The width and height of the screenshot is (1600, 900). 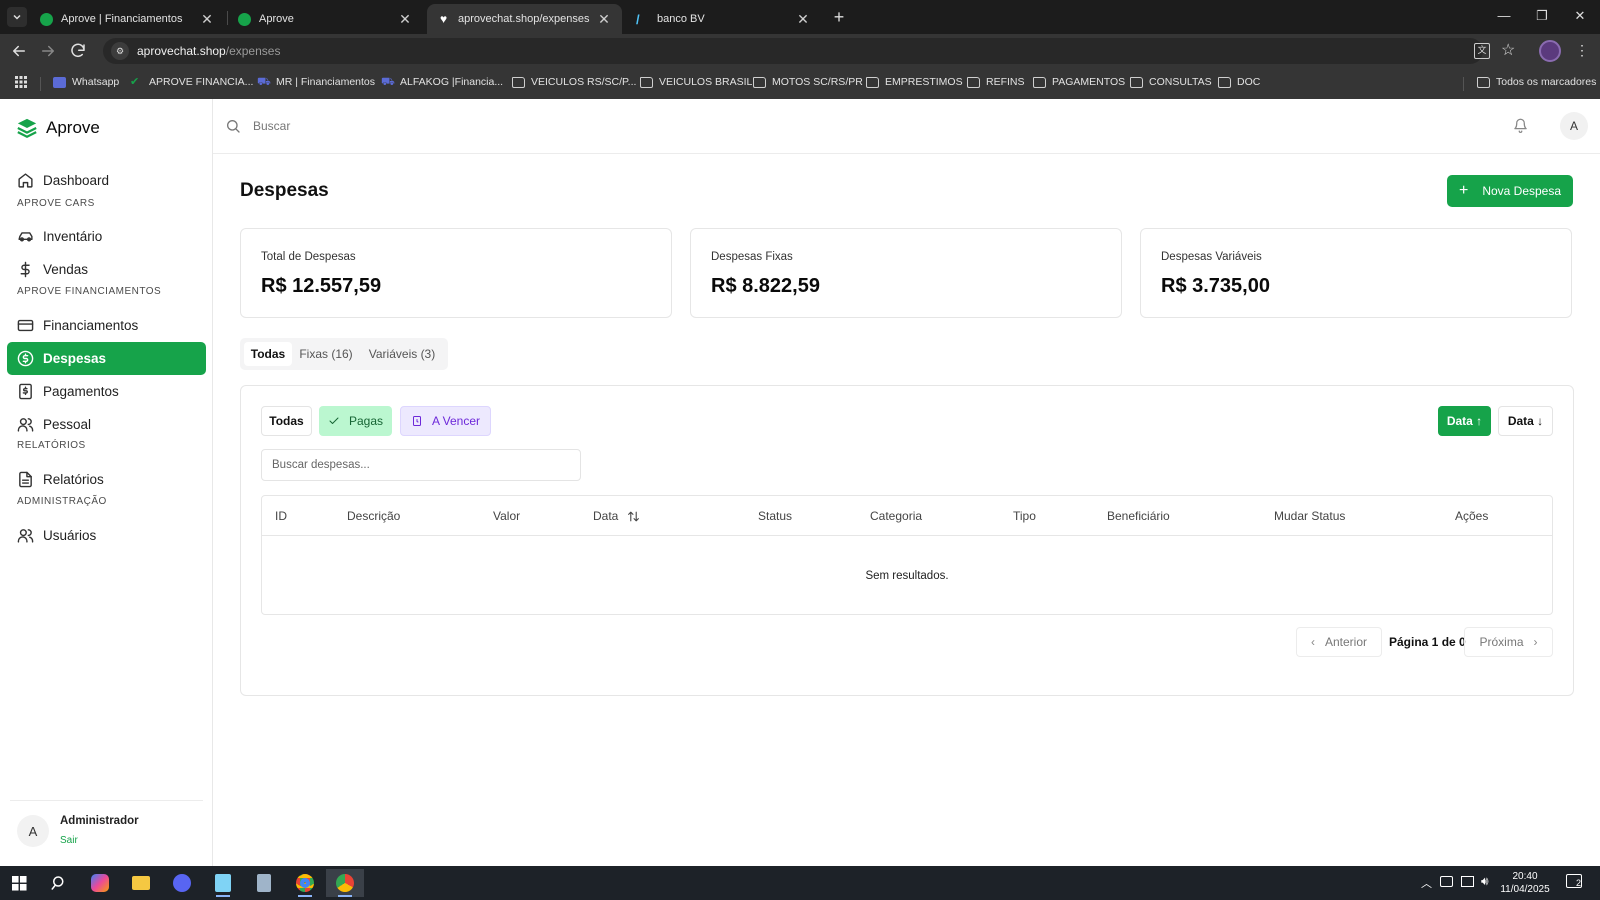 I want to click on bookmark-folder-consultas: CONSULTAS, so click(x=1171, y=82).